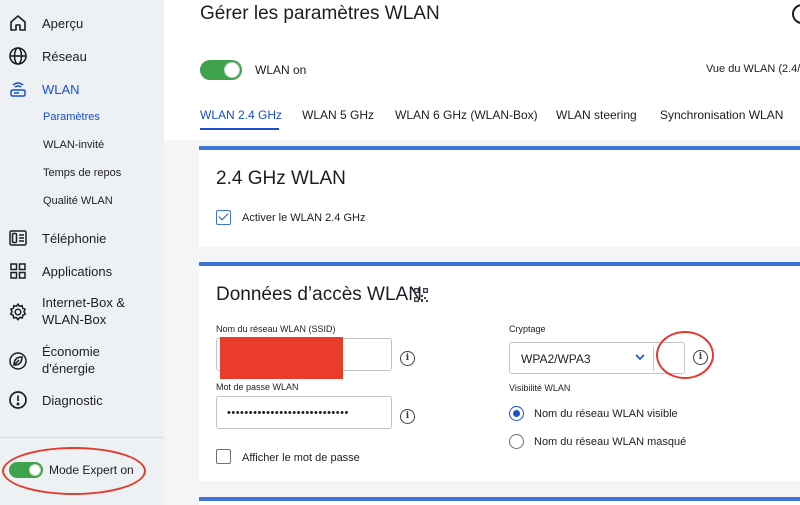 The width and height of the screenshot is (800, 505). Describe the element at coordinates (221, 70) in the screenshot. I see `wlan-toggle` at that location.